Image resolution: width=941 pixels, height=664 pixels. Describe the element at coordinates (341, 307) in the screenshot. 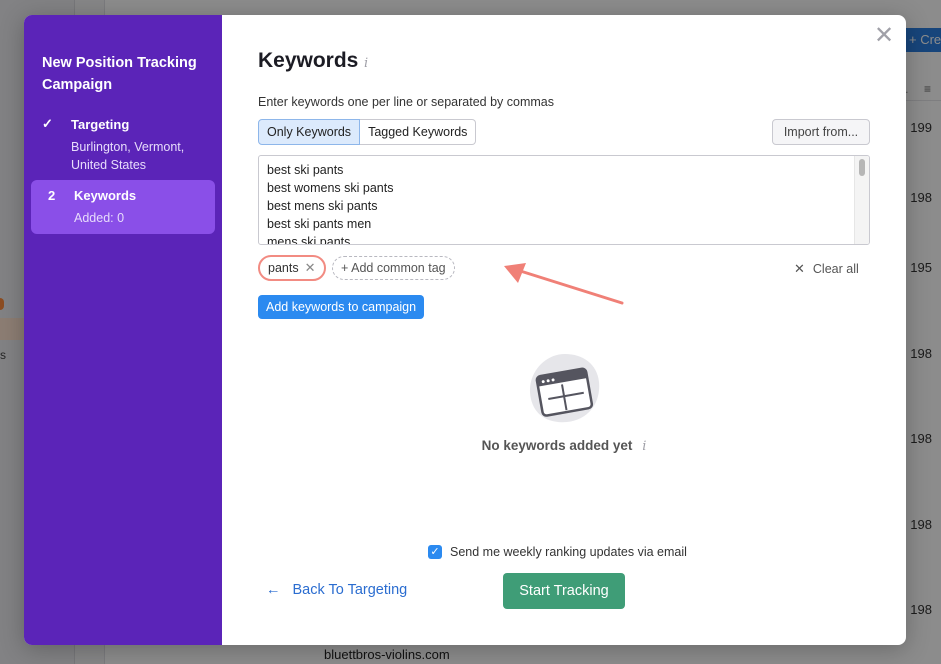

I see `add-keywords-button: Add keywords to campaign` at that location.